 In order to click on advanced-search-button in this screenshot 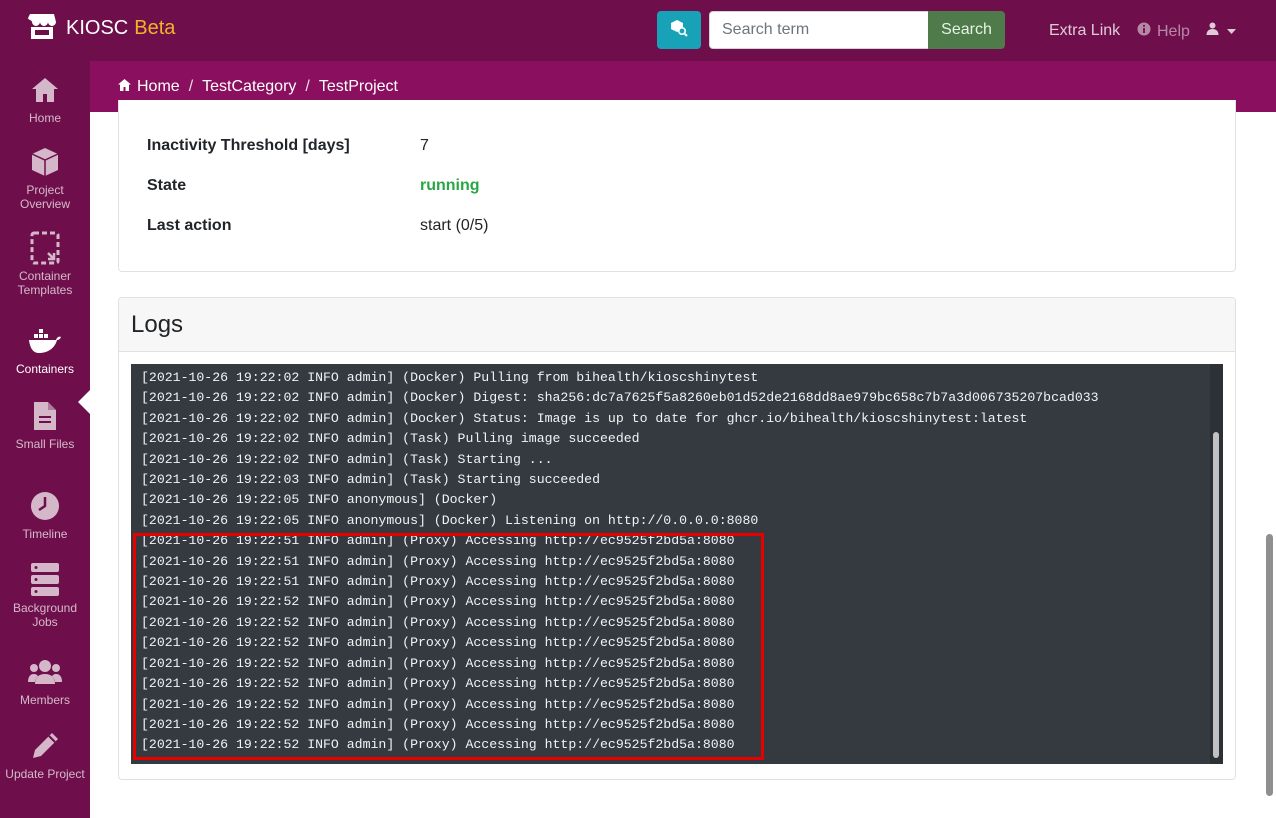, I will do `click(679, 30)`.